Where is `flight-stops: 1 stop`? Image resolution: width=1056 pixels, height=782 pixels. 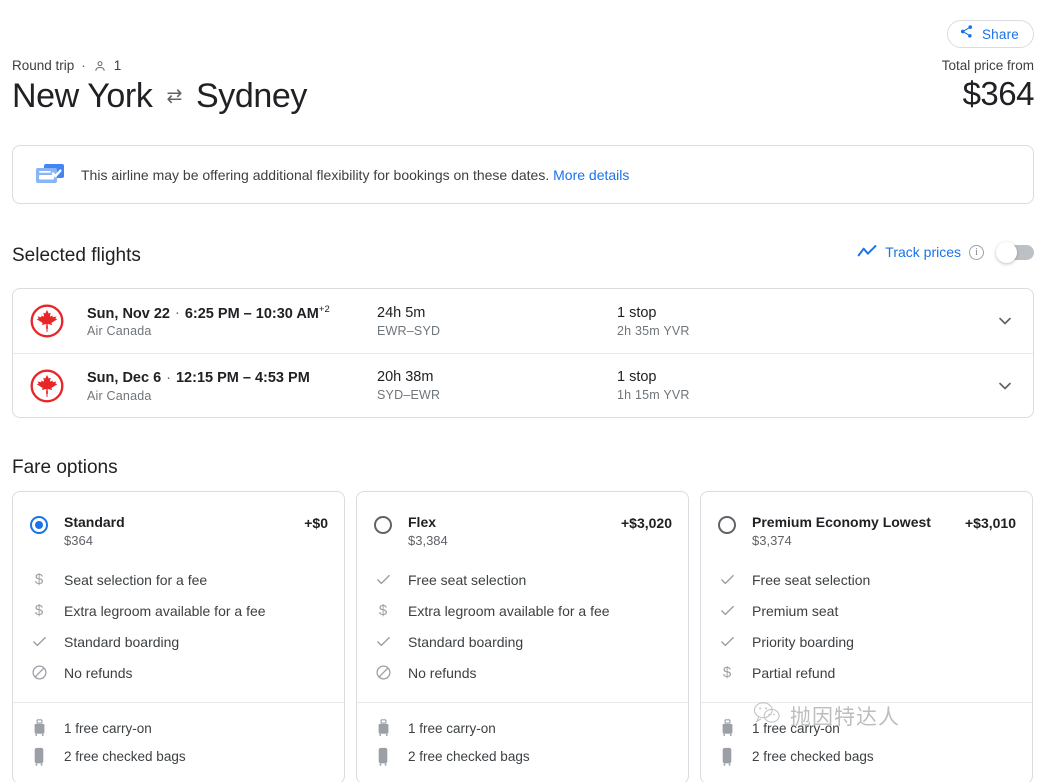
flight-stops: 1 stop is located at coordinates (637, 377).